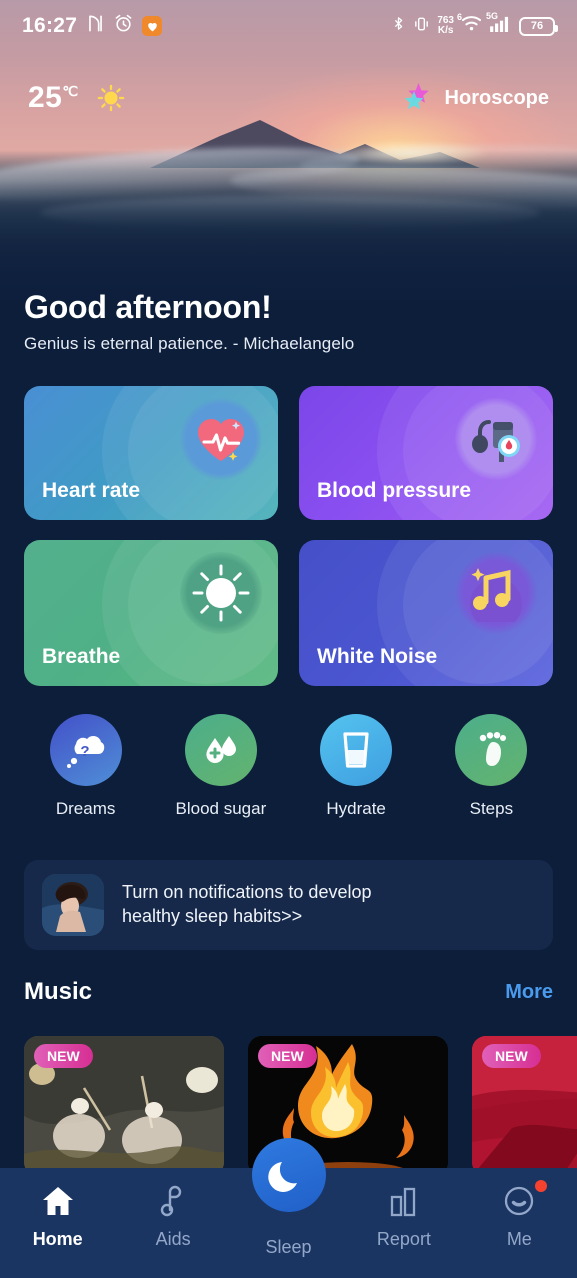  What do you see at coordinates (377, 656) in the screenshot?
I see `card-label: White Noise` at bounding box center [377, 656].